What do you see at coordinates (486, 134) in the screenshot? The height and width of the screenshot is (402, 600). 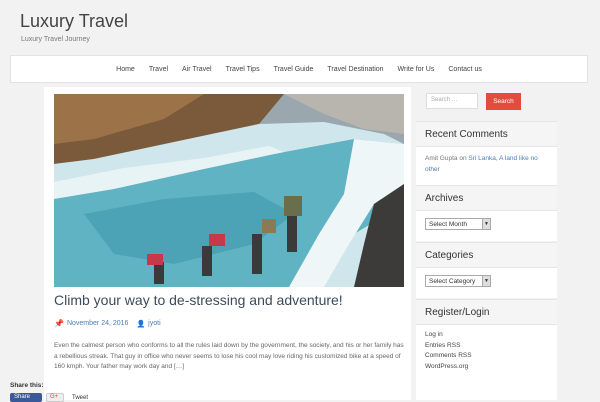 I see `recent-comments-title: Recent Comments` at bounding box center [486, 134].